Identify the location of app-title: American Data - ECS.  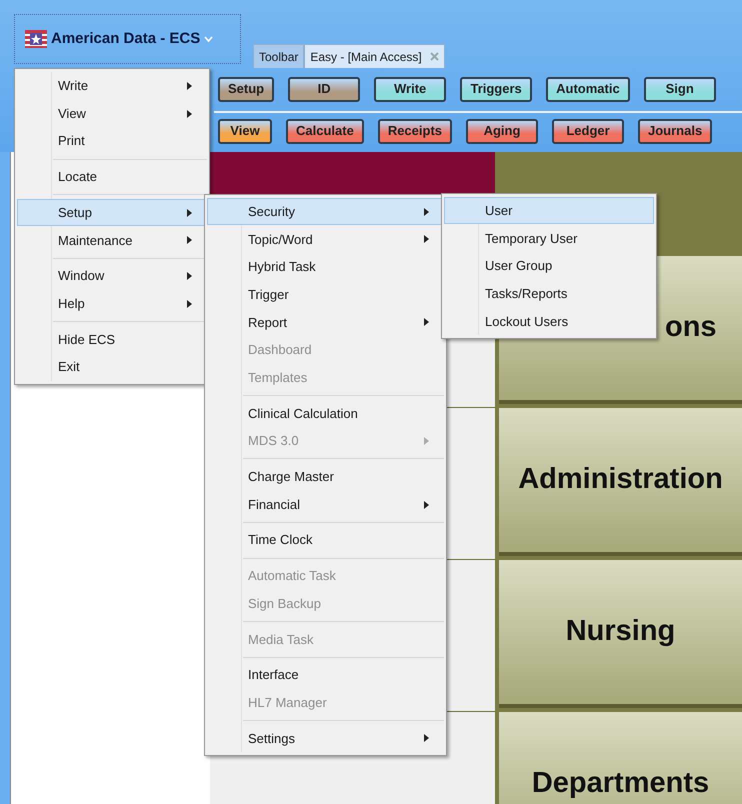
(125, 38).